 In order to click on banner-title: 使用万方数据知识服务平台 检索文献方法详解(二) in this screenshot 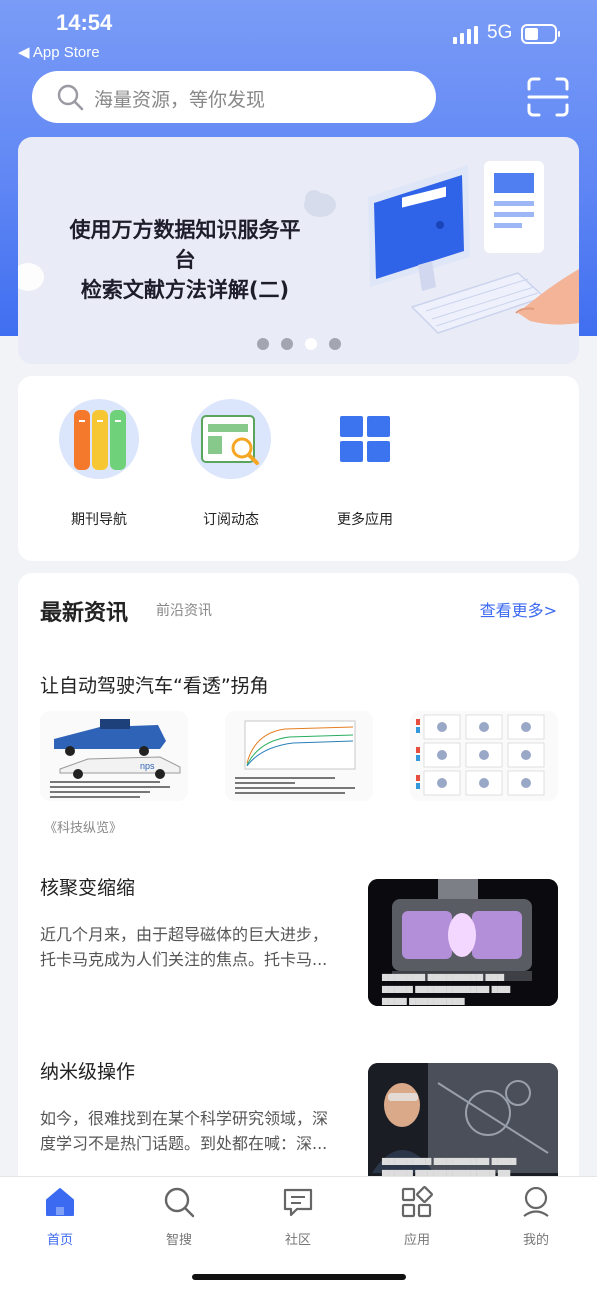, I will do `click(185, 260)`.